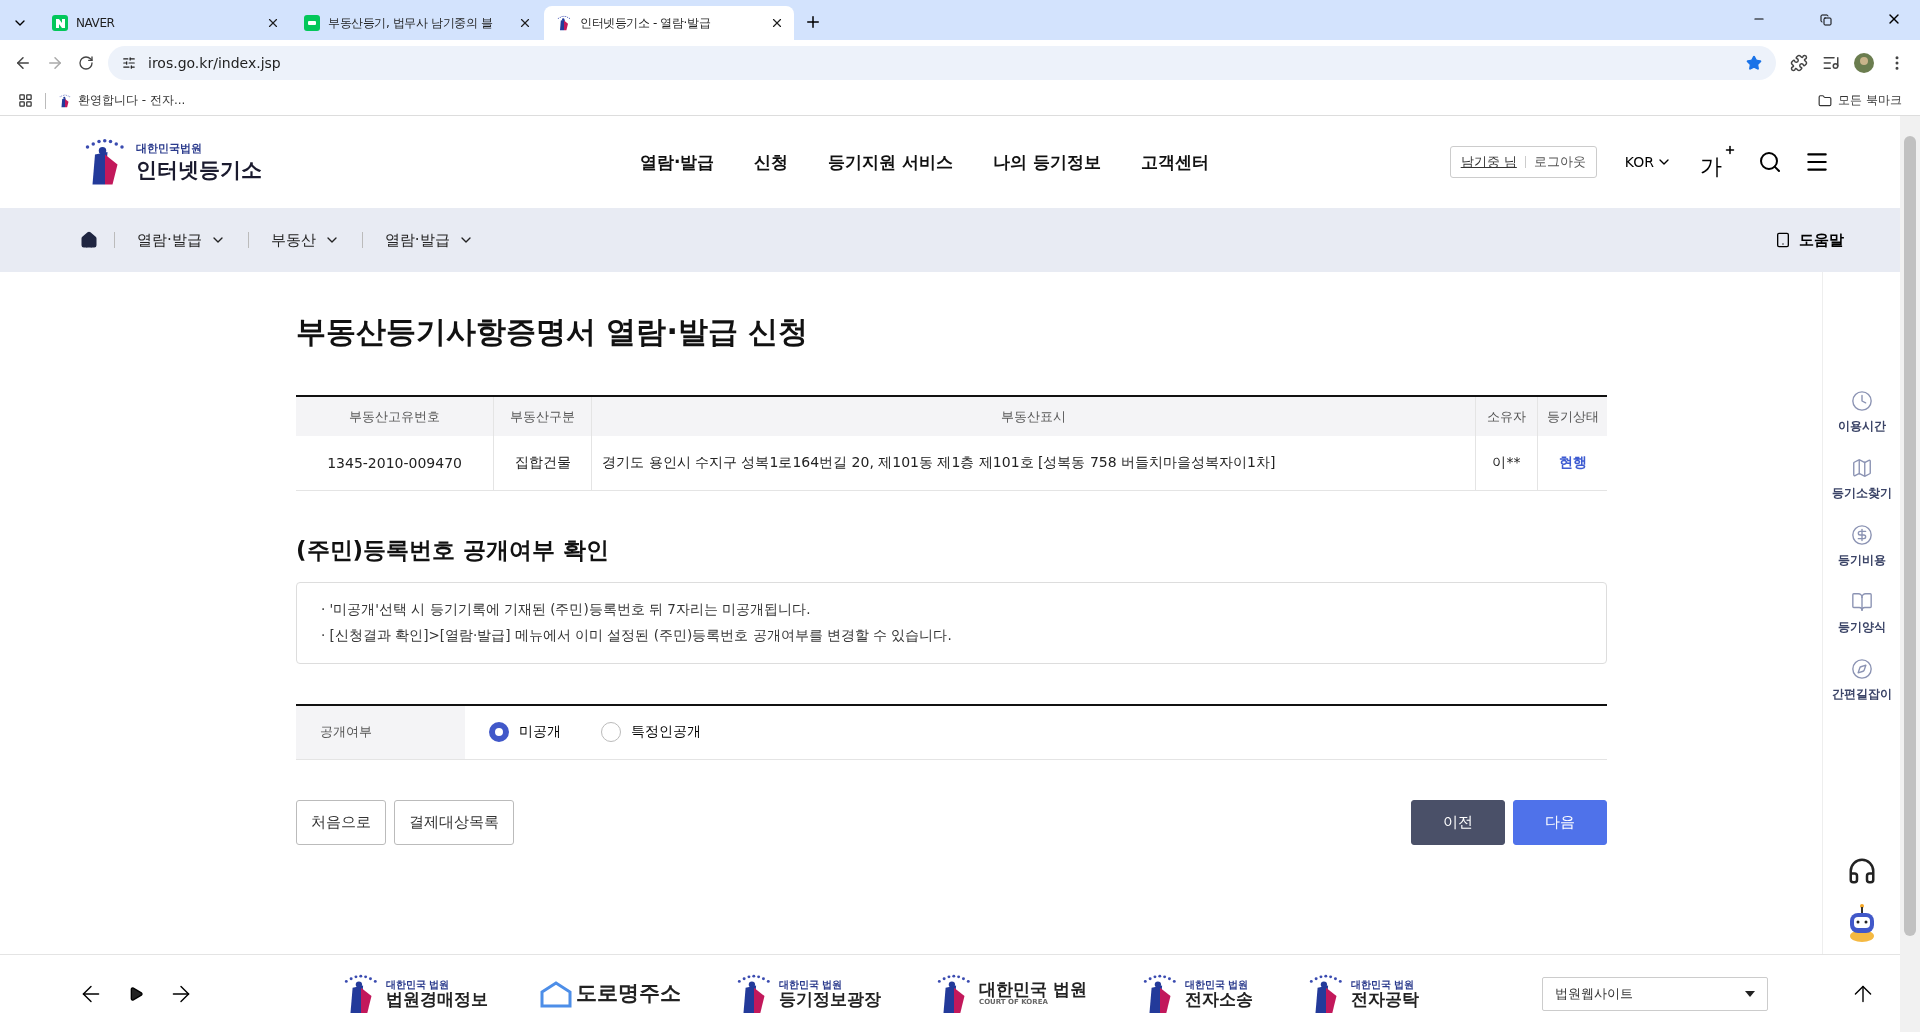 This screenshot has width=1920, height=1032. Describe the element at coordinates (1730, 149) in the screenshot. I see `plus-icon` at that location.